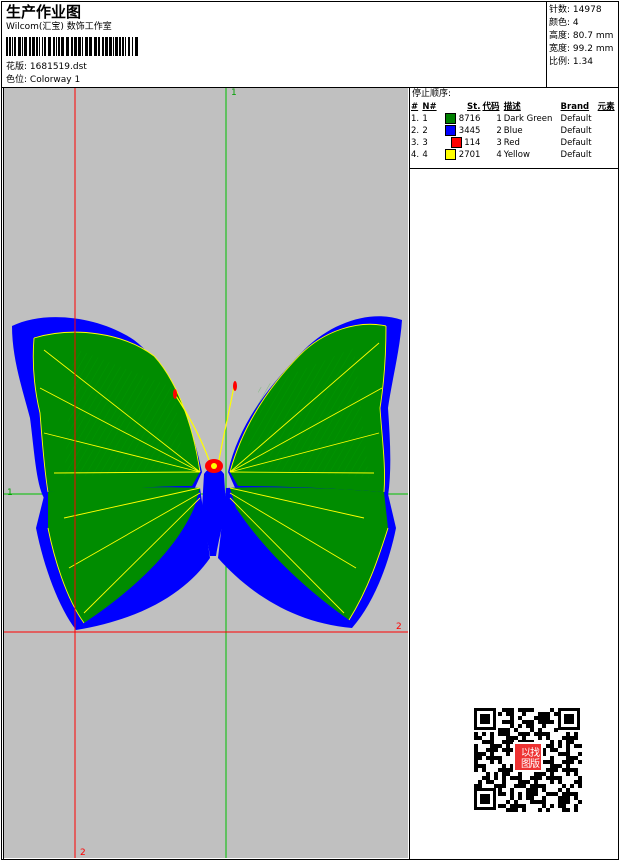 The height and width of the screenshot is (862, 620). What do you see at coordinates (234, 93) in the screenshot?
I see `guide-label-green-top: 1` at bounding box center [234, 93].